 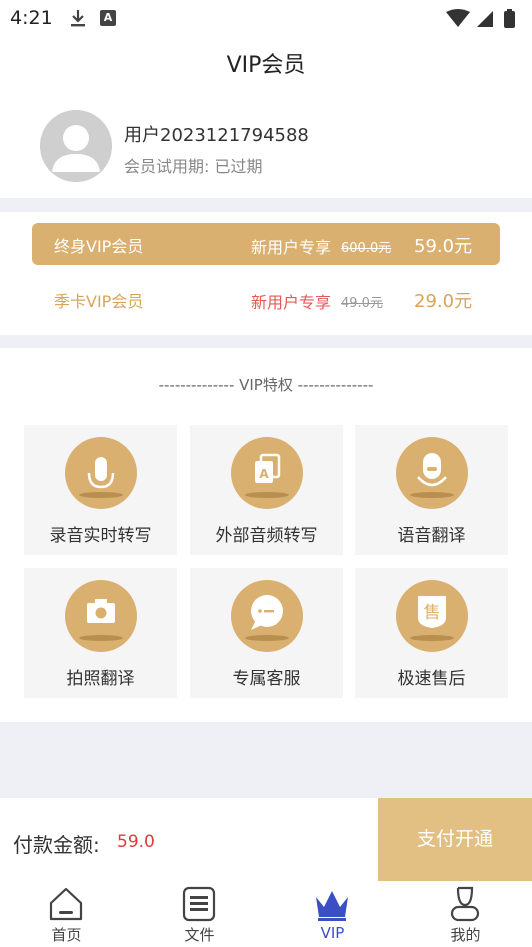 What do you see at coordinates (443, 301) in the screenshot?
I see `plan-price: 29.0元` at bounding box center [443, 301].